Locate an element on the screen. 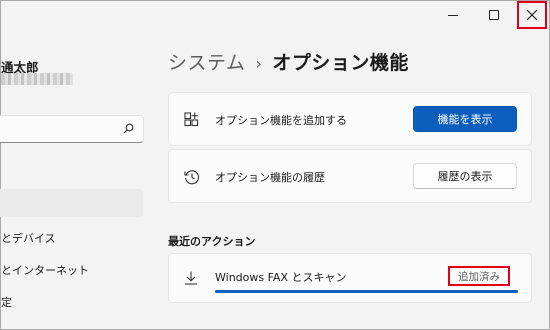  optional-feature-history-card: オプション機能の履歴 履歴の表示 is located at coordinates (350, 176).